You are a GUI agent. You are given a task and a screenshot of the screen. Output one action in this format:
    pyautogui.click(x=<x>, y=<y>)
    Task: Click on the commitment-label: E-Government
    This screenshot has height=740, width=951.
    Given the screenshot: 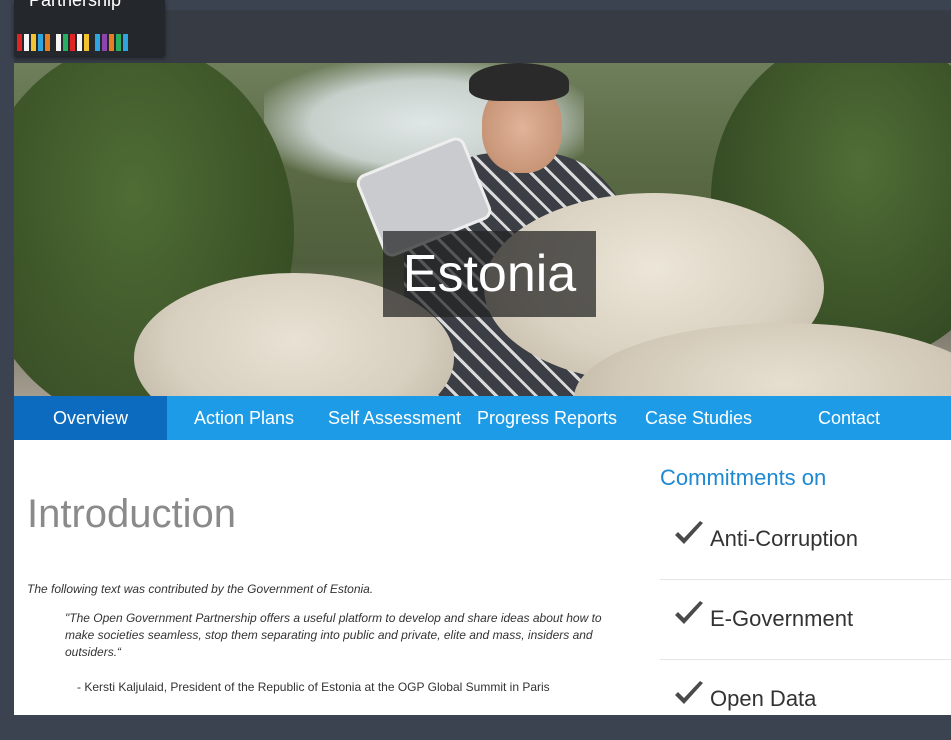 What is the action you would take?
    pyautogui.click(x=782, y=618)
    